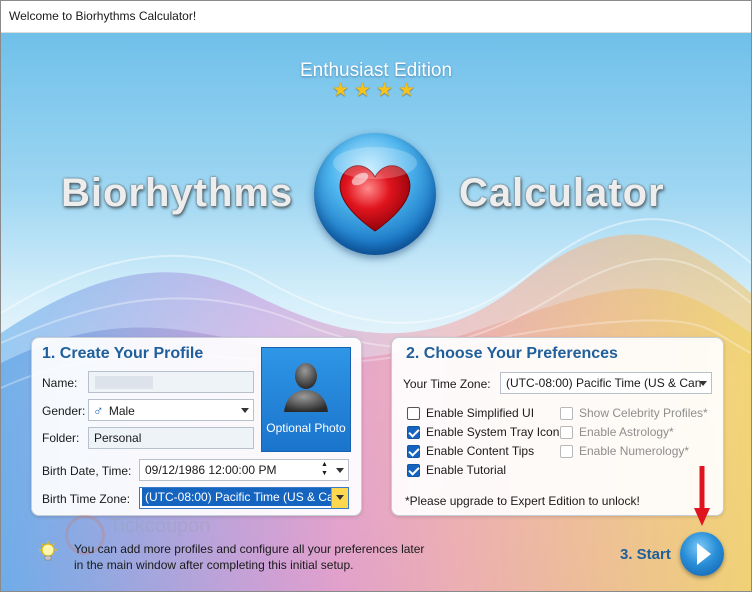 The image size is (752, 592). What do you see at coordinates (324, 465) in the screenshot?
I see `spinner-up-icon: ▲` at bounding box center [324, 465].